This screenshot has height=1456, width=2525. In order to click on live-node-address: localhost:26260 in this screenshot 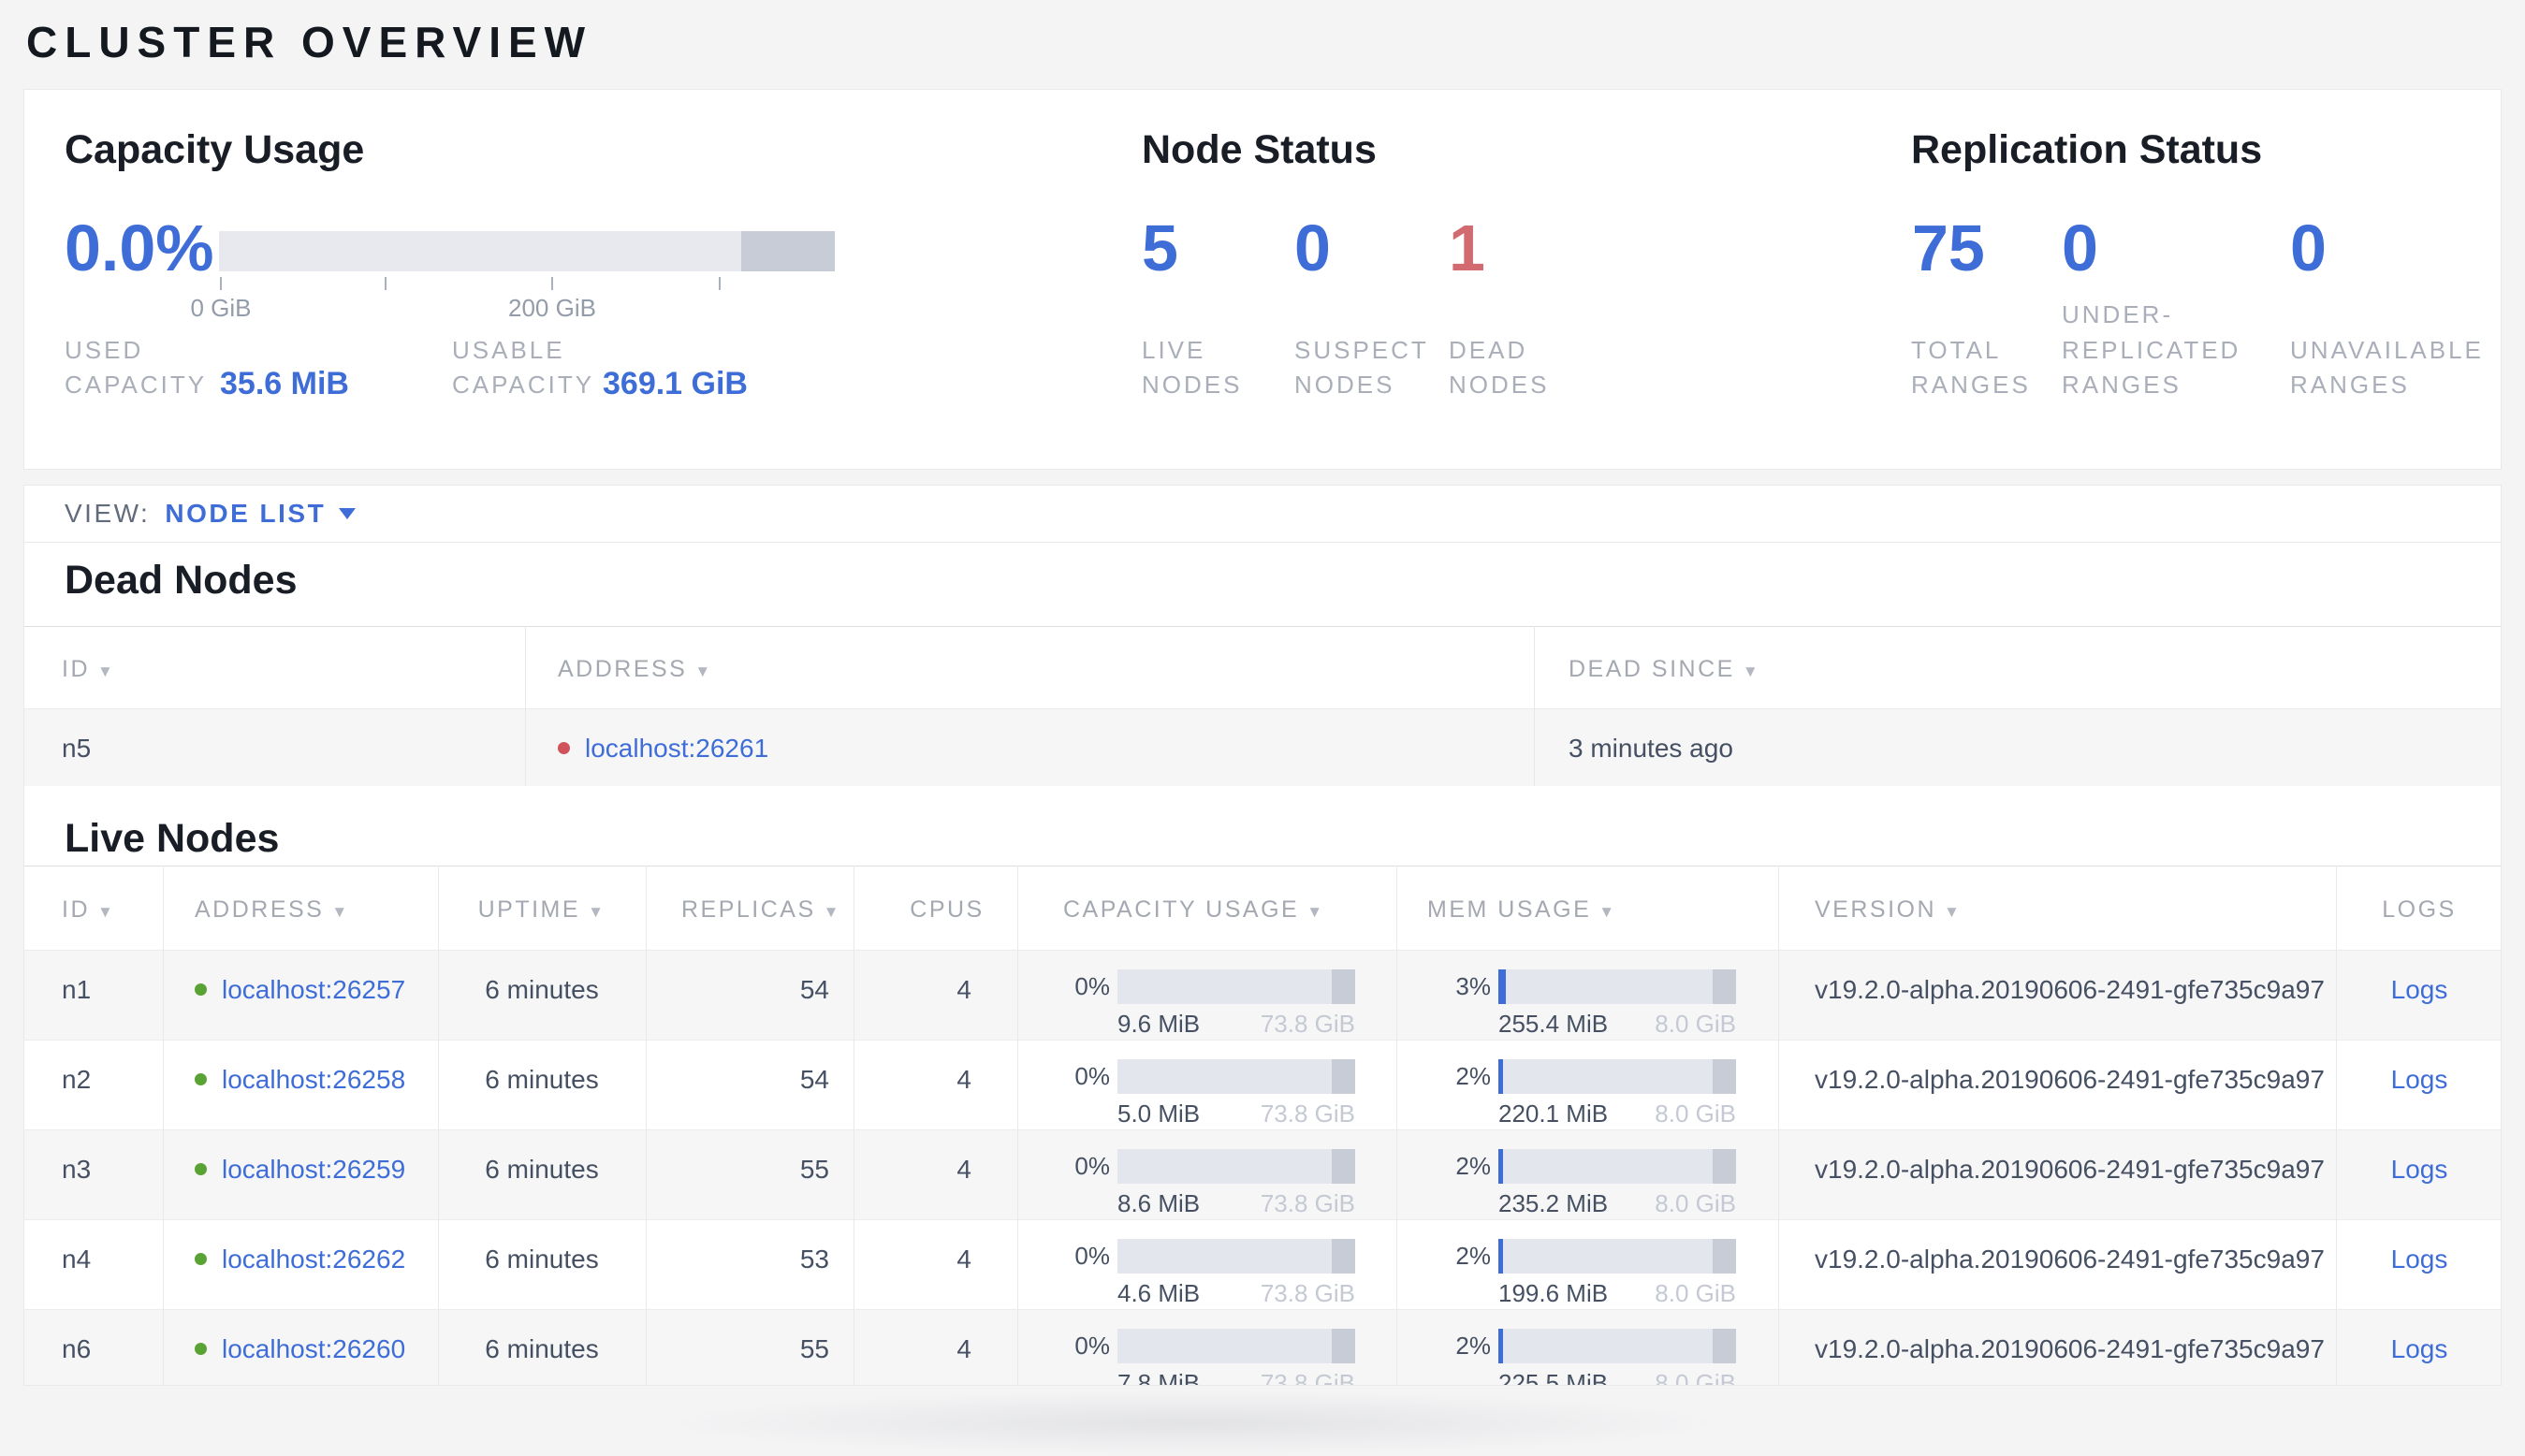, I will do `click(300, 1349)`.